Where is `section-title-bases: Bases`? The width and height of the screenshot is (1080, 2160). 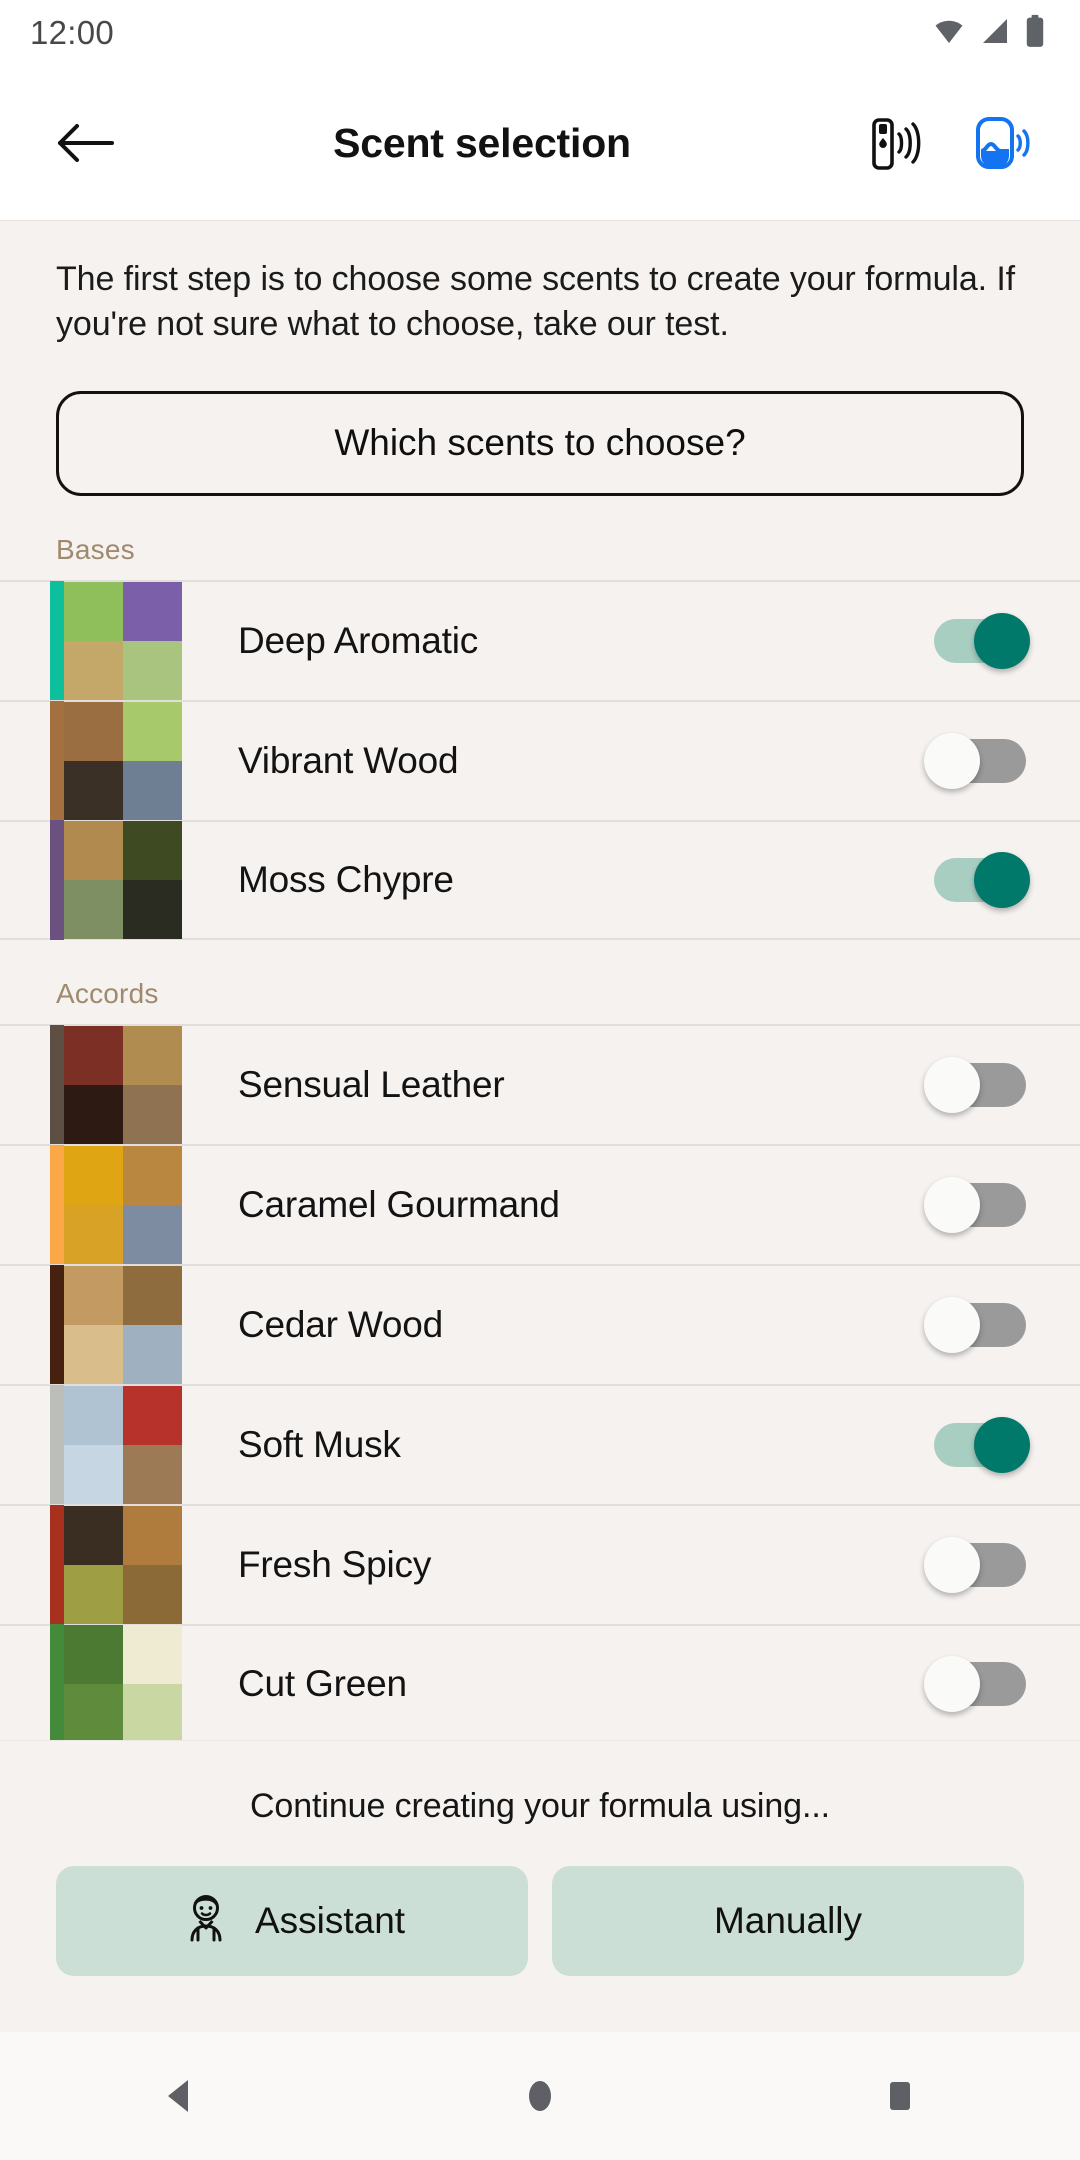 section-title-bases: Bases is located at coordinates (95, 549).